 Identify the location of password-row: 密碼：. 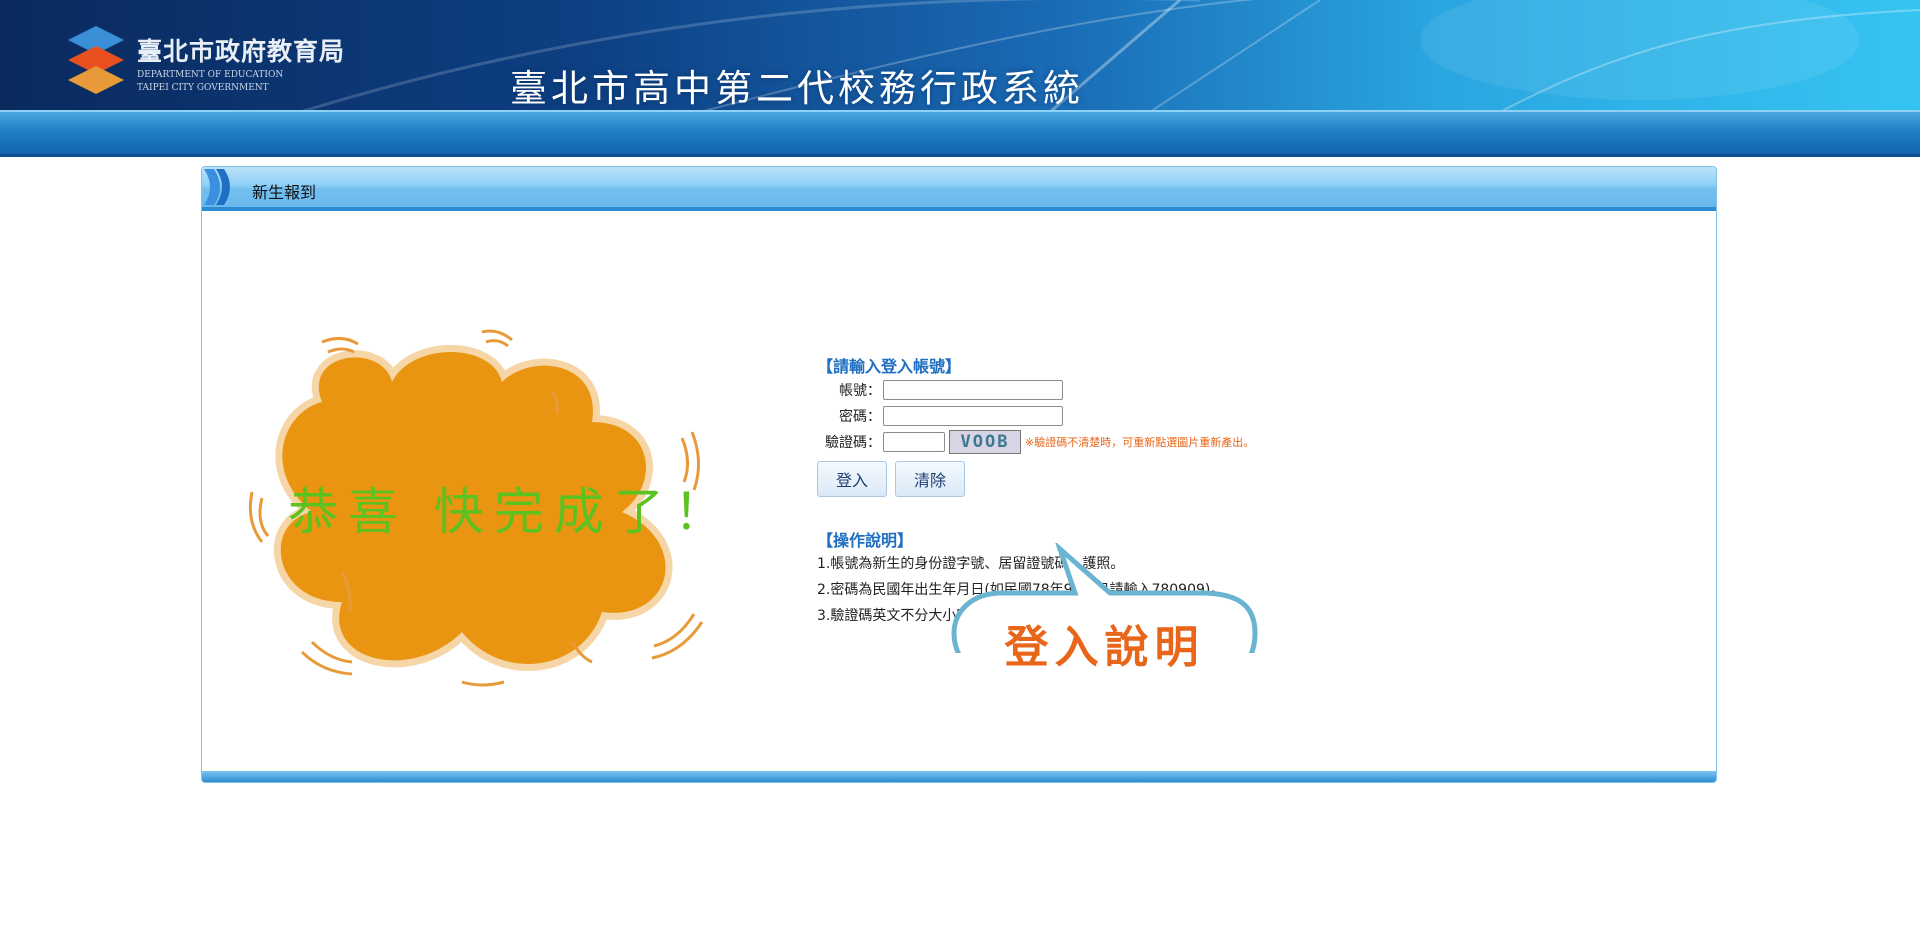
(1167, 416).